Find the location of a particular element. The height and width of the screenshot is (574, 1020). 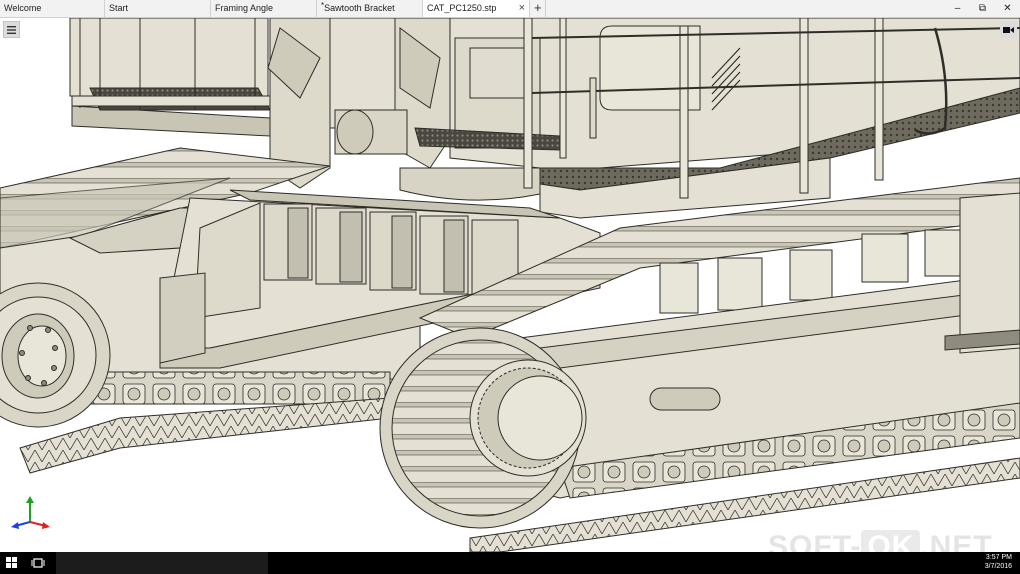

camera-icon is located at coordinates (1008, 29).